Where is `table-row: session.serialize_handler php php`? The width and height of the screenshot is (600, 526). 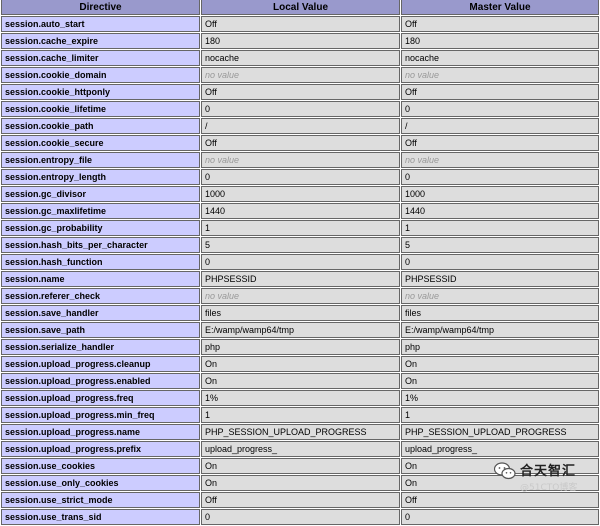
table-row: session.serialize_handler php php is located at coordinates (300, 347).